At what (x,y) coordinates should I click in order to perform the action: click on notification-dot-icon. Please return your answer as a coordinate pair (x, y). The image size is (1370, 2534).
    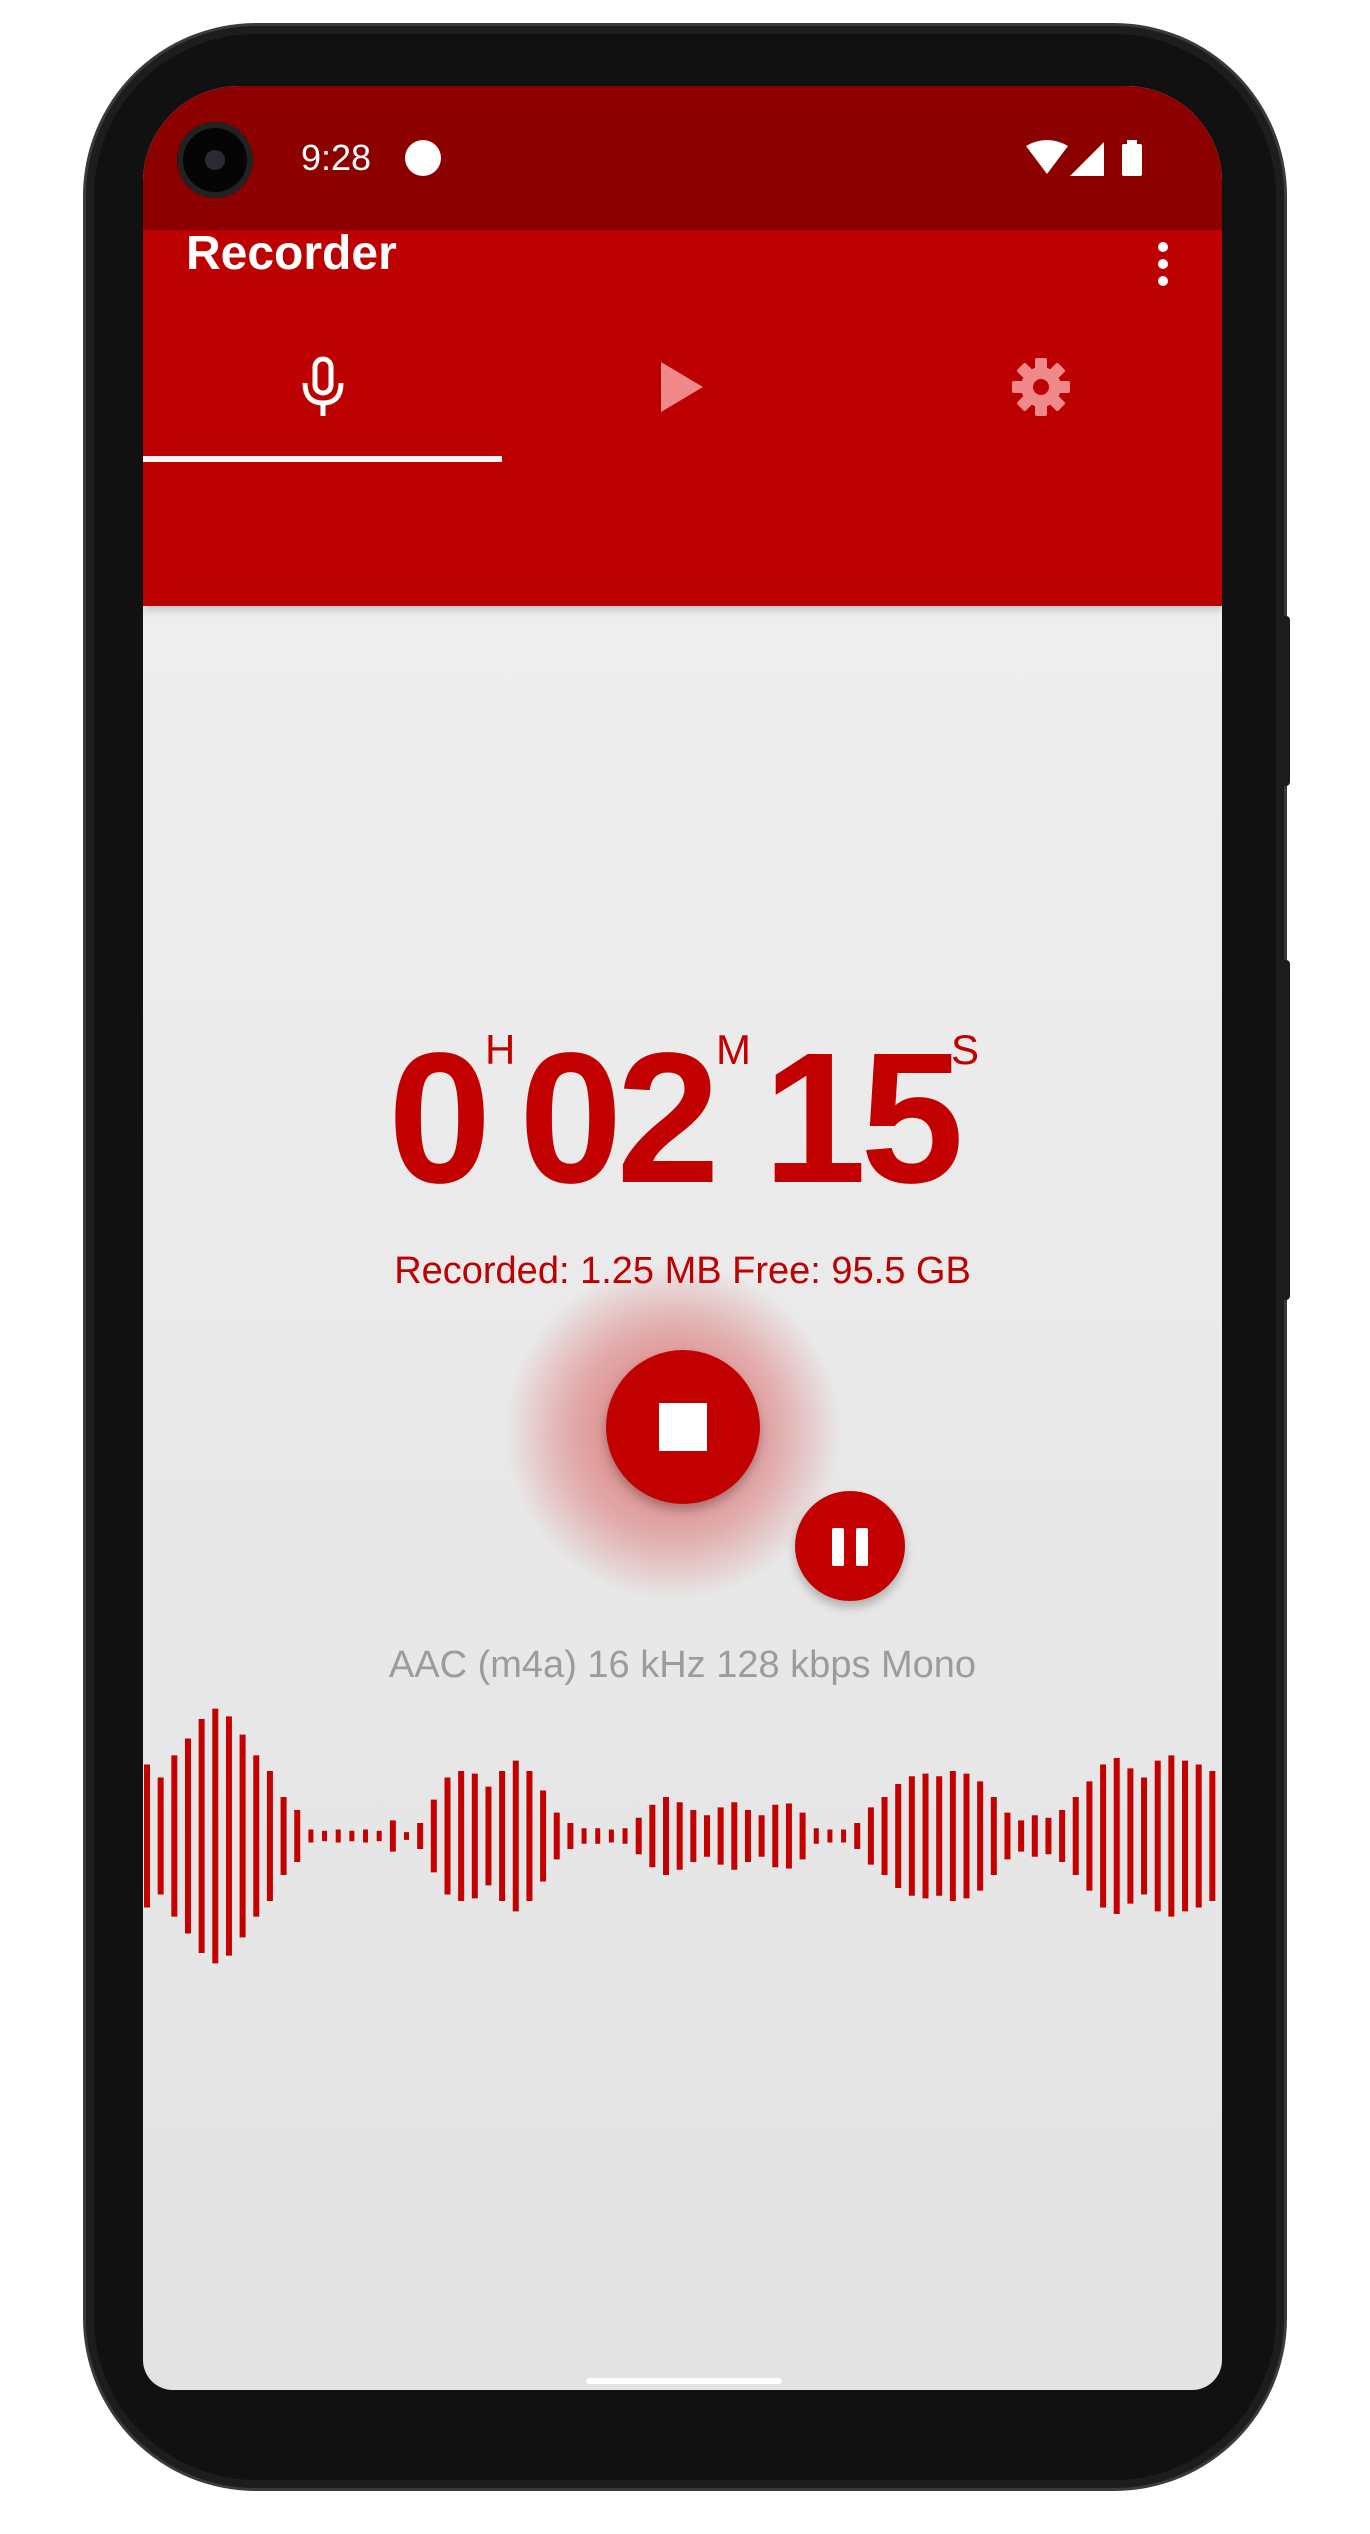
    Looking at the image, I should click on (423, 158).